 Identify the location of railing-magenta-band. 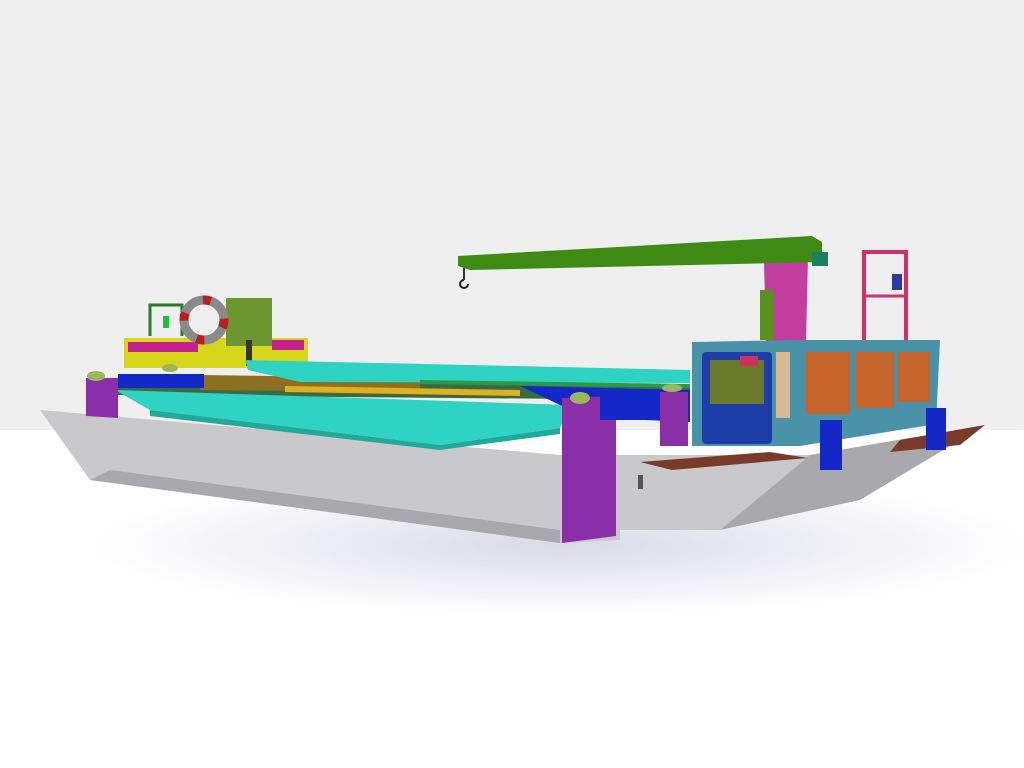
(163, 347).